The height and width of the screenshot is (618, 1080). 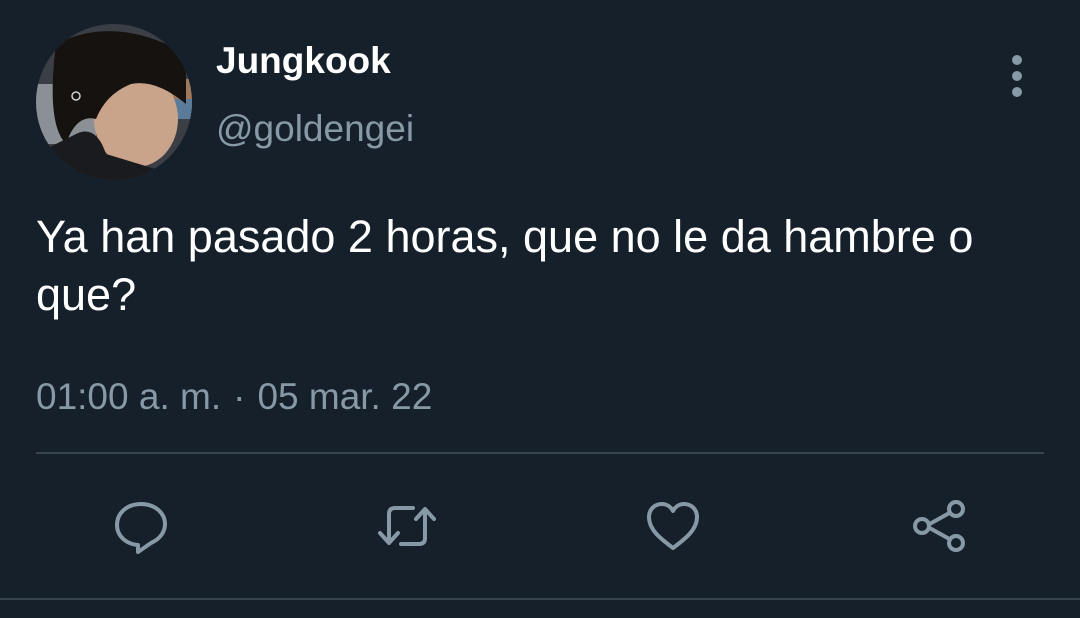 I want to click on speech-bubble-icon, so click(x=141, y=528).